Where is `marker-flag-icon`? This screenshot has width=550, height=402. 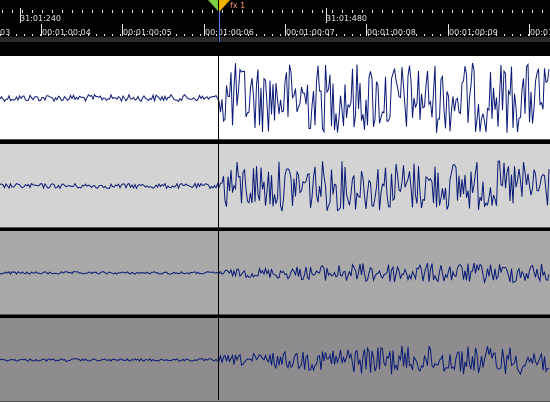 marker-flag-icon is located at coordinates (219, 6).